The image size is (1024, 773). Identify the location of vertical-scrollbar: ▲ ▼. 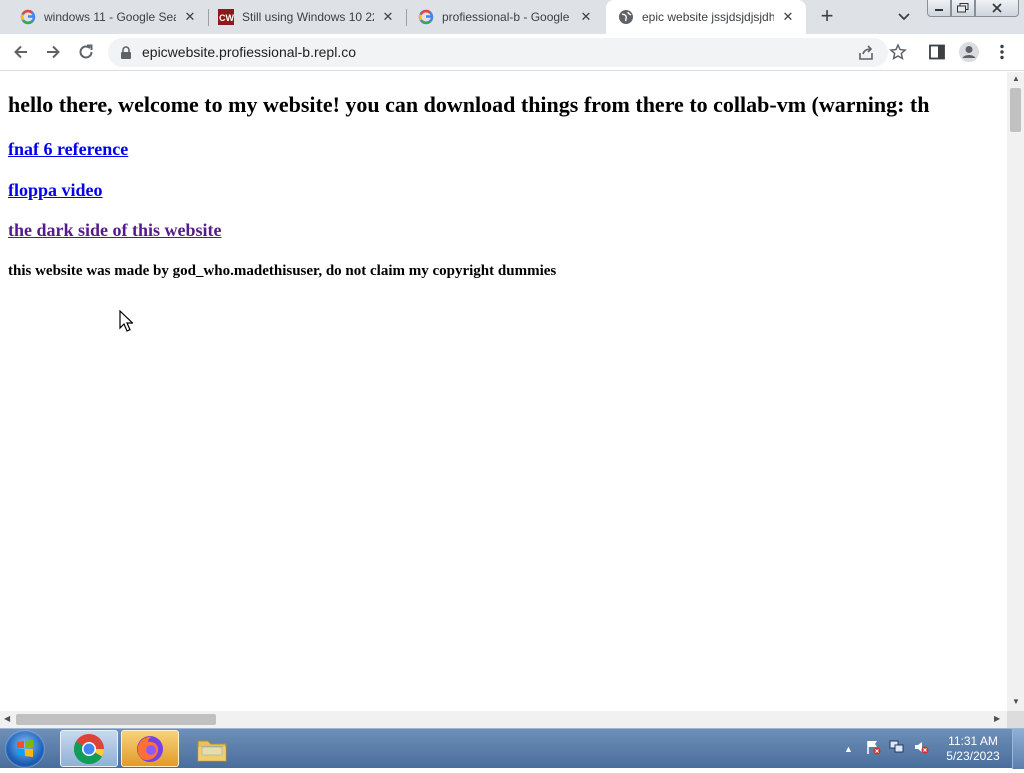
(1015, 391).